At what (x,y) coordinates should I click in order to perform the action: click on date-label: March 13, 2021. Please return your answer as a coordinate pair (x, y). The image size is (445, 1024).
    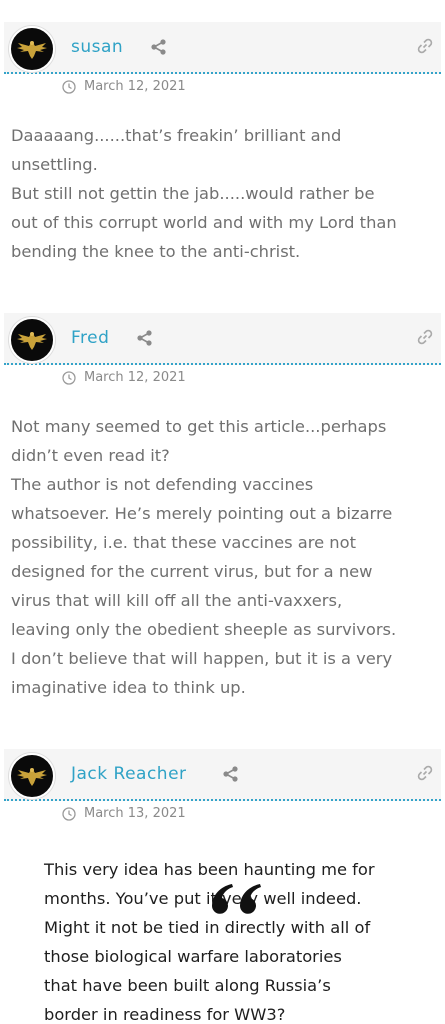
    Looking at the image, I should click on (135, 813).